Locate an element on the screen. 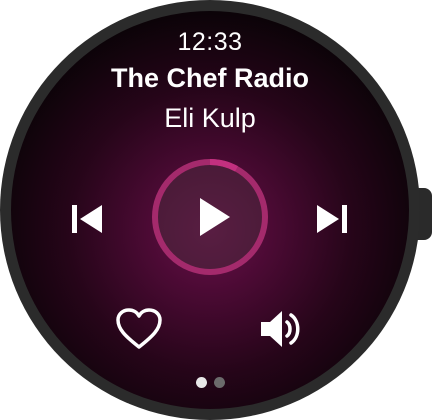 This screenshot has width=433, height=420. like-button is located at coordinates (139, 329).